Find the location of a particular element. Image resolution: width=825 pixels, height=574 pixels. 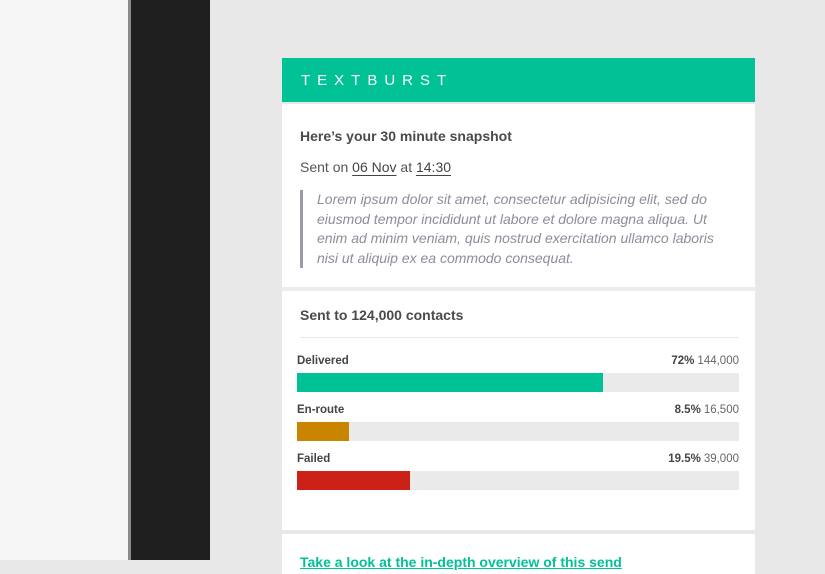

dark-sidebar-rail is located at coordinates (170, 280).